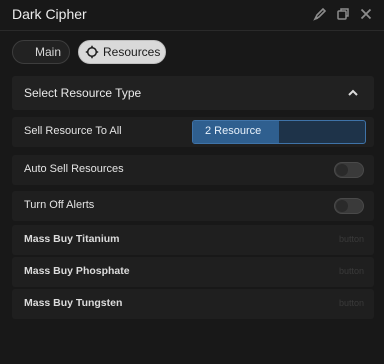 The width and height of the screenshot is (384, 364). I want to click on chevron-up-icon, so click(353, 93).